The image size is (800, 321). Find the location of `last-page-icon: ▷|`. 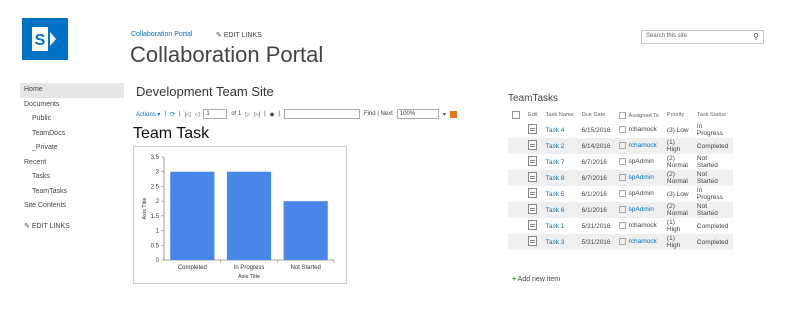

last-page-icon: ▷| is located at coordinates (257, 114).